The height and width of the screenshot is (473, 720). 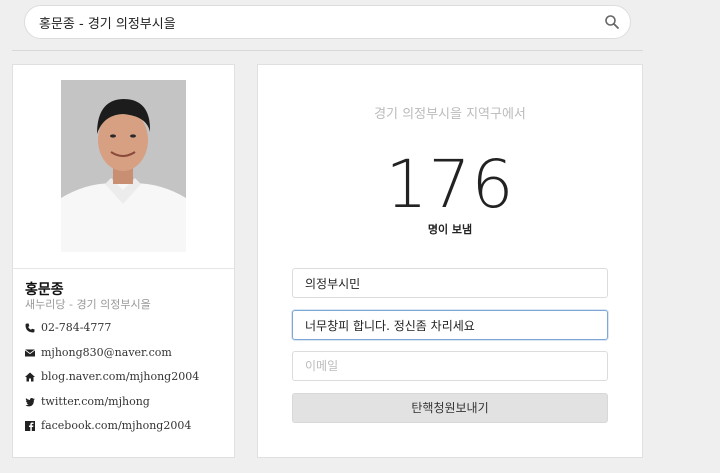 What do you see at coordinates (450, 283) in the screenshot?
I see `sender-name-input` at bounding box center [450, 283].